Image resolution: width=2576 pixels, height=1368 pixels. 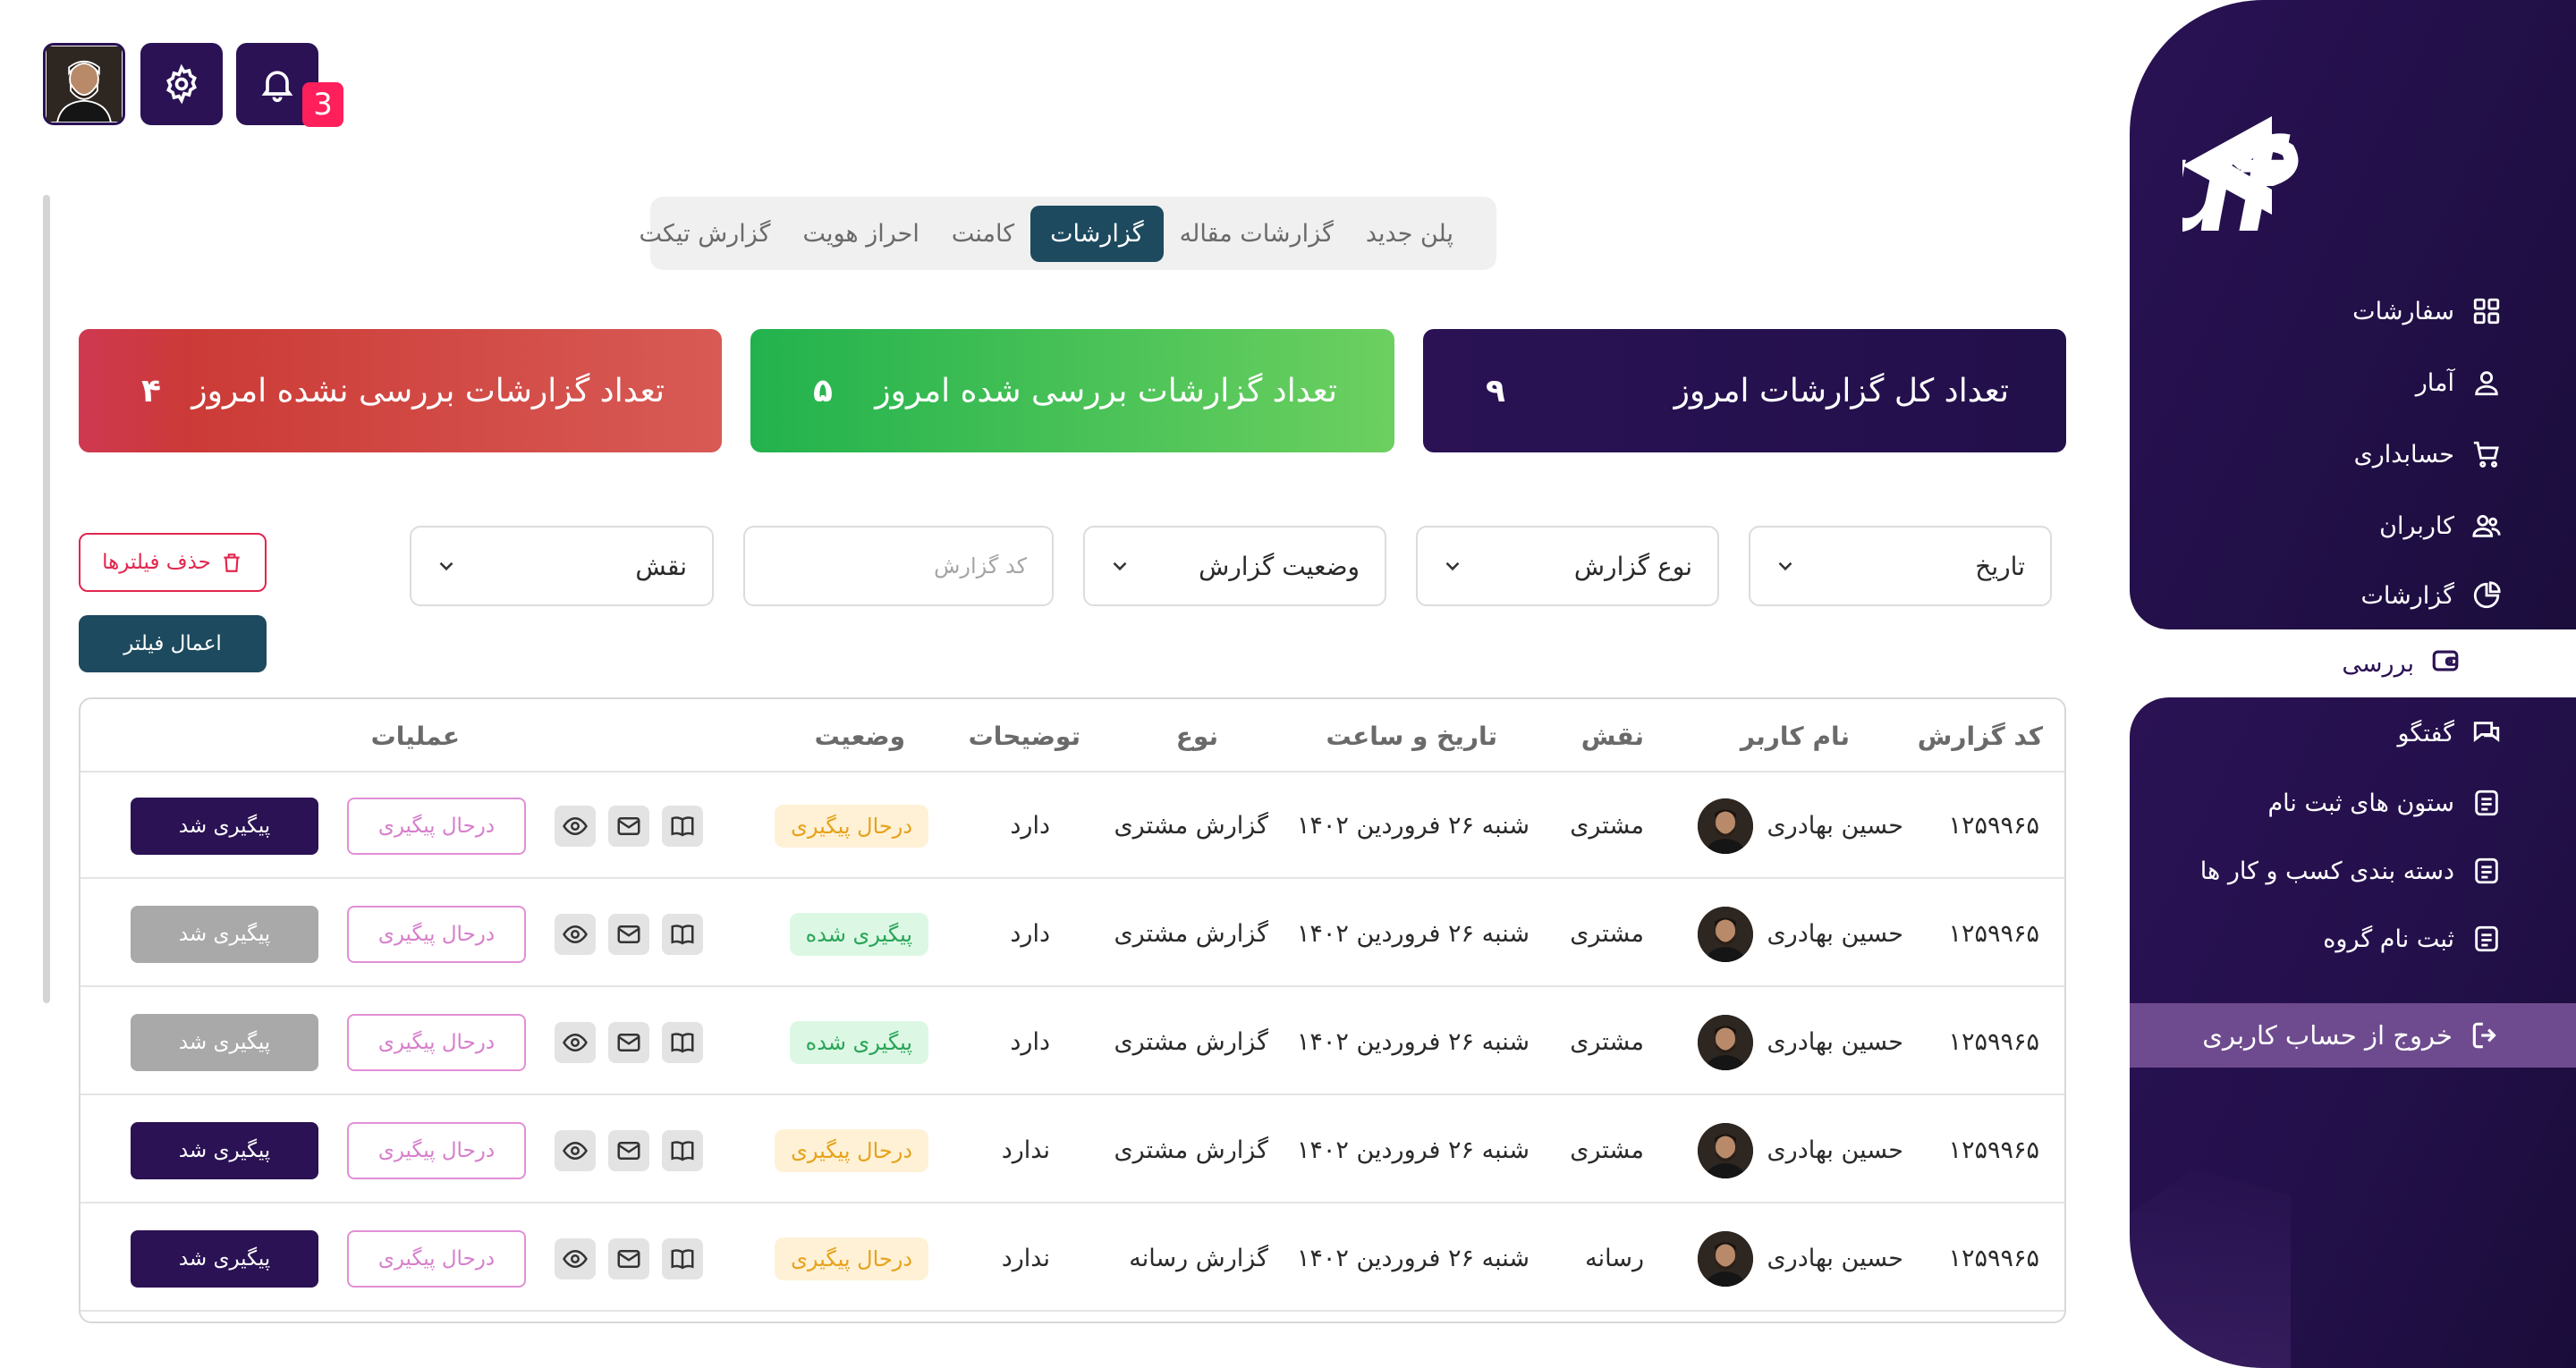 What do you see at coordinates (400, 391) in the screenshot?
I see `stat-card-unreviewed: تعداد گزارشات بررسی نشده امروز ۴` at bounding box center [400, 391].